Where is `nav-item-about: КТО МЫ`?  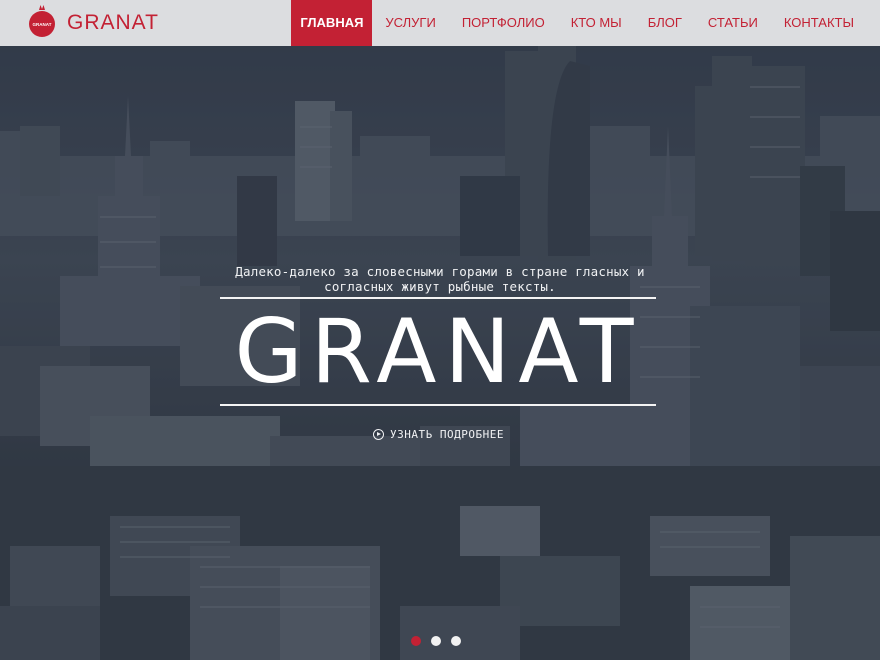 nav-item-about: КТО МЫ is located at coordinates (596, 23).